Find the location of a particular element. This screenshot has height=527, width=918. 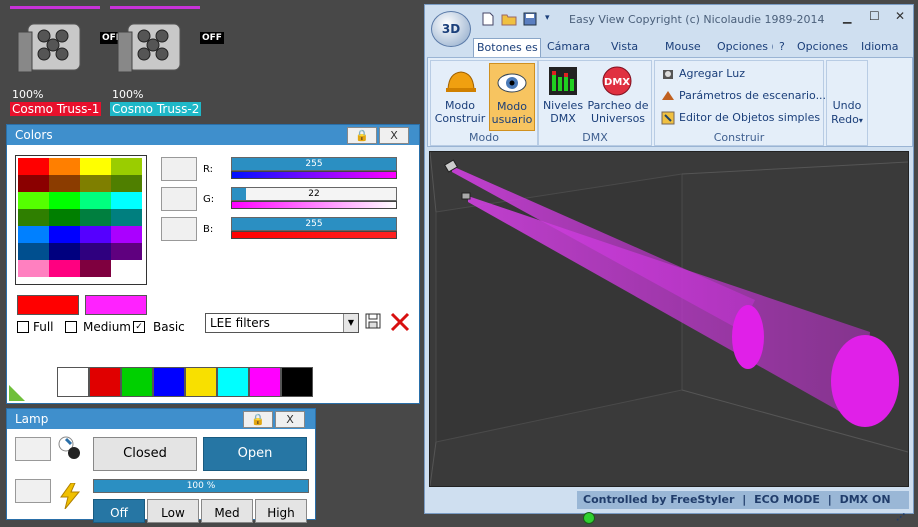

minimize-button: ▁ is located at coordinates (847, 17).